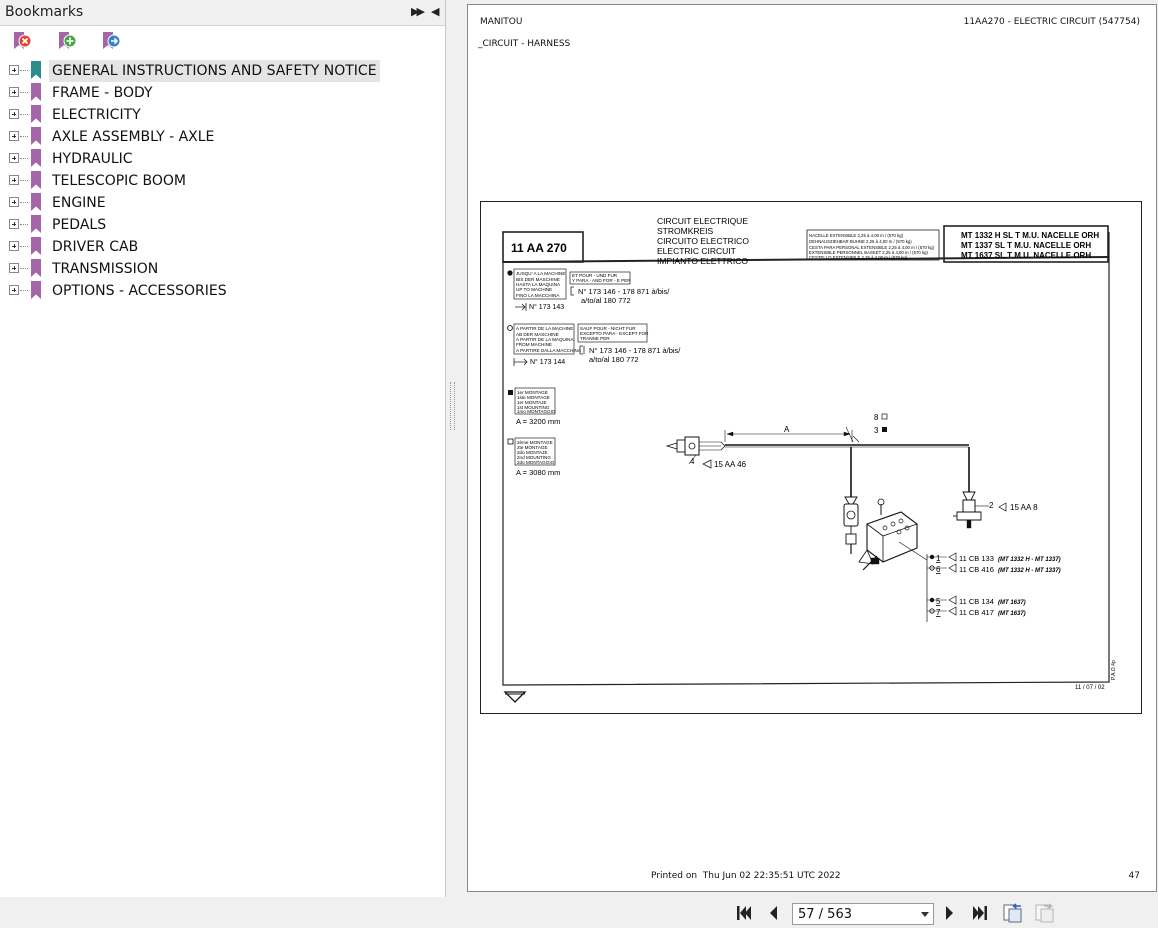  What do you see at coordinates (222, 42) in the screenshot?
I see `bookmarks-toolbar` at bounding box center [222, 42].